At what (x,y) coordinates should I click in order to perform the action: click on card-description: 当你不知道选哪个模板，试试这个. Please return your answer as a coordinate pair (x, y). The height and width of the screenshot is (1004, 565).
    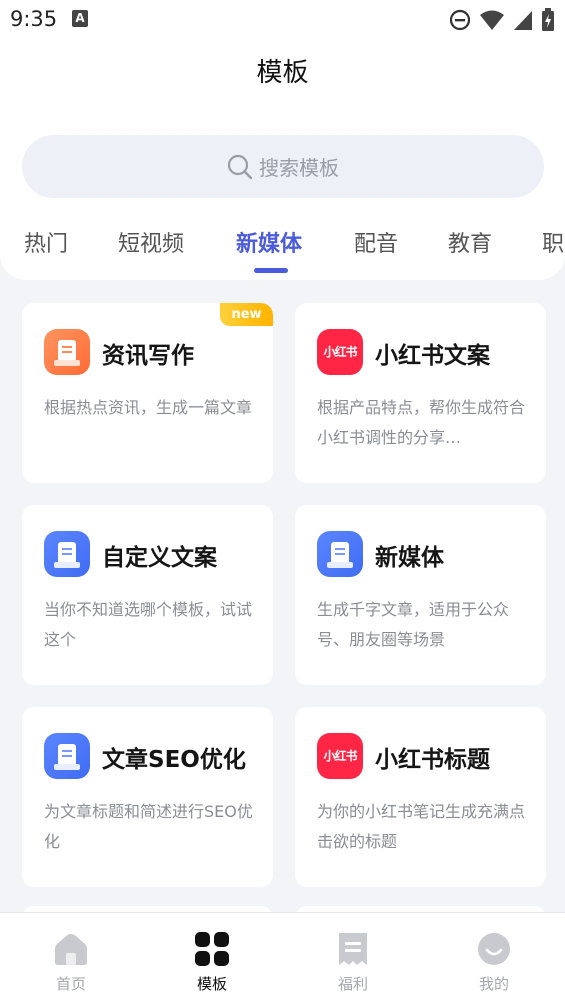
    Looking at the image, I should click on (148, 624).